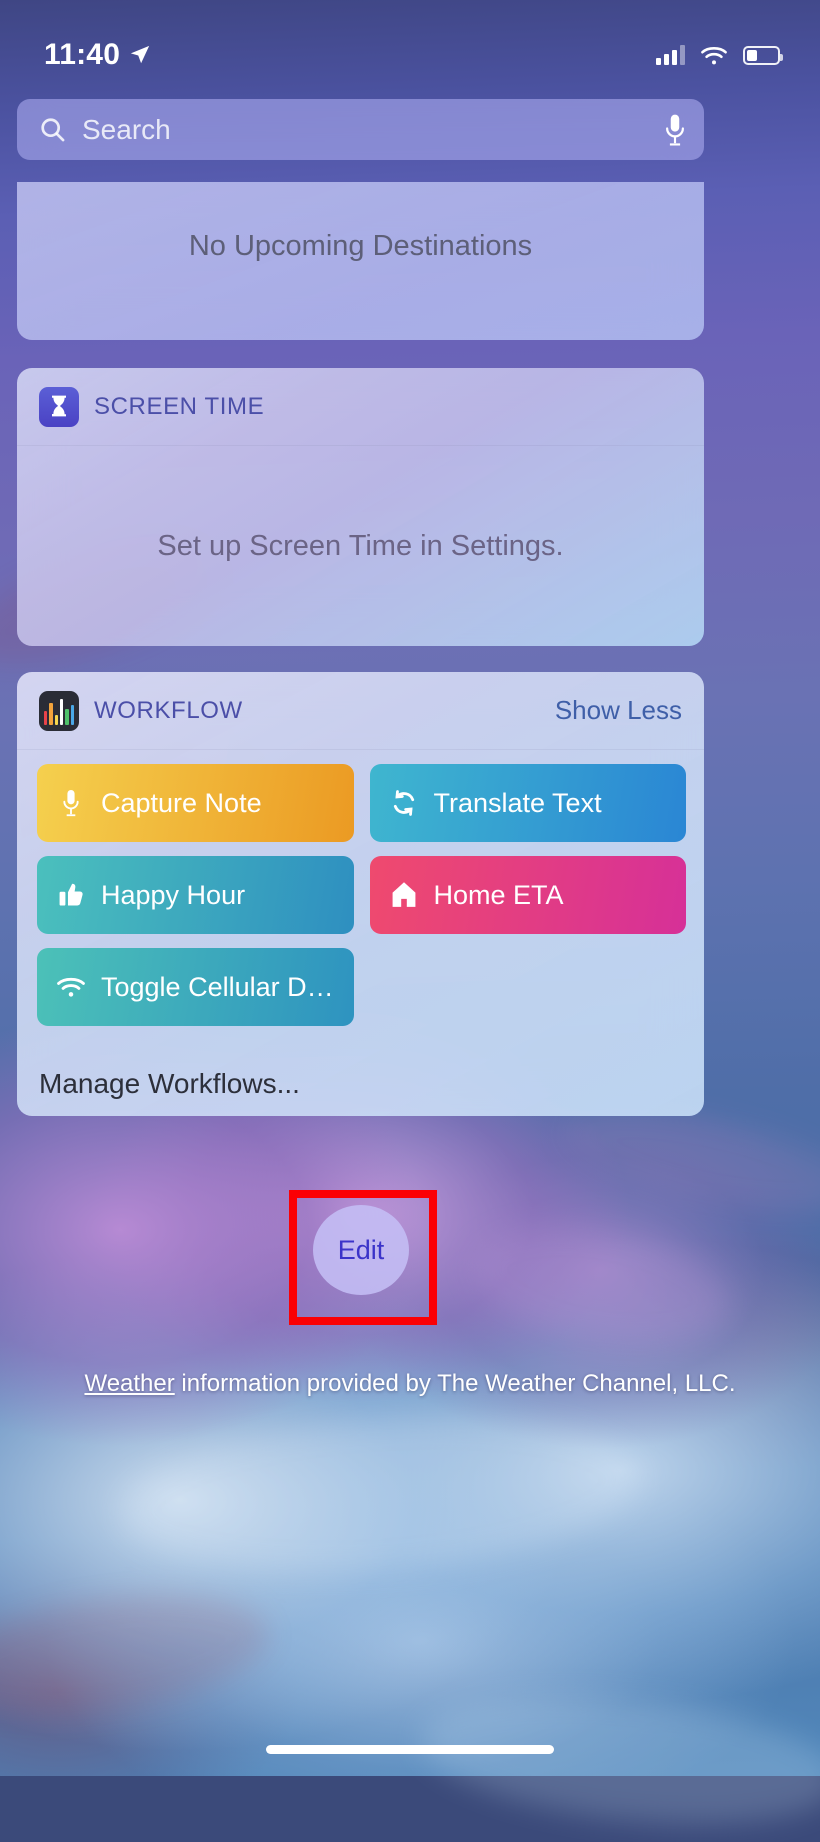 This screenshot has height=1842, width=820. I want to click on workflow-action-capture-note: Capture Note, so click(195, 803).